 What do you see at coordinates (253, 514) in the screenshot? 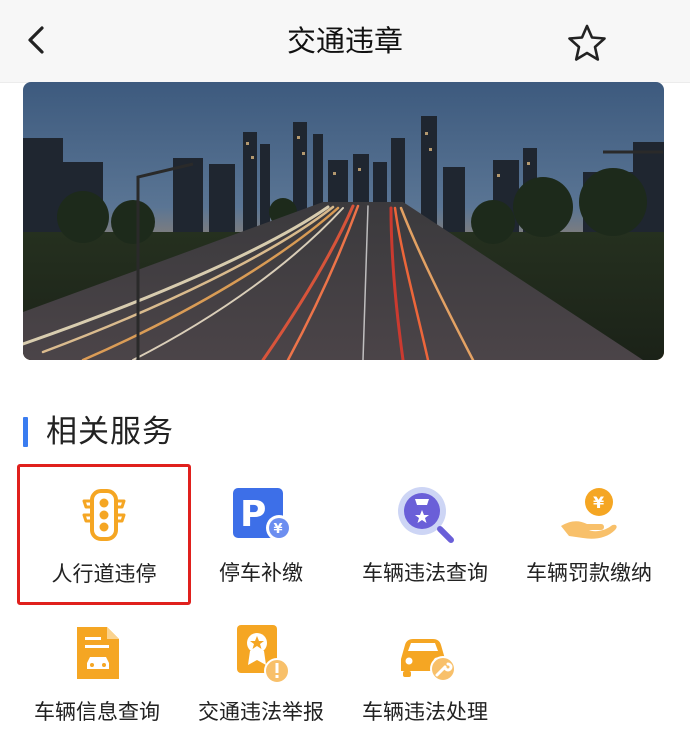
I see `svg-text: P` at bounding box center [253, 514].